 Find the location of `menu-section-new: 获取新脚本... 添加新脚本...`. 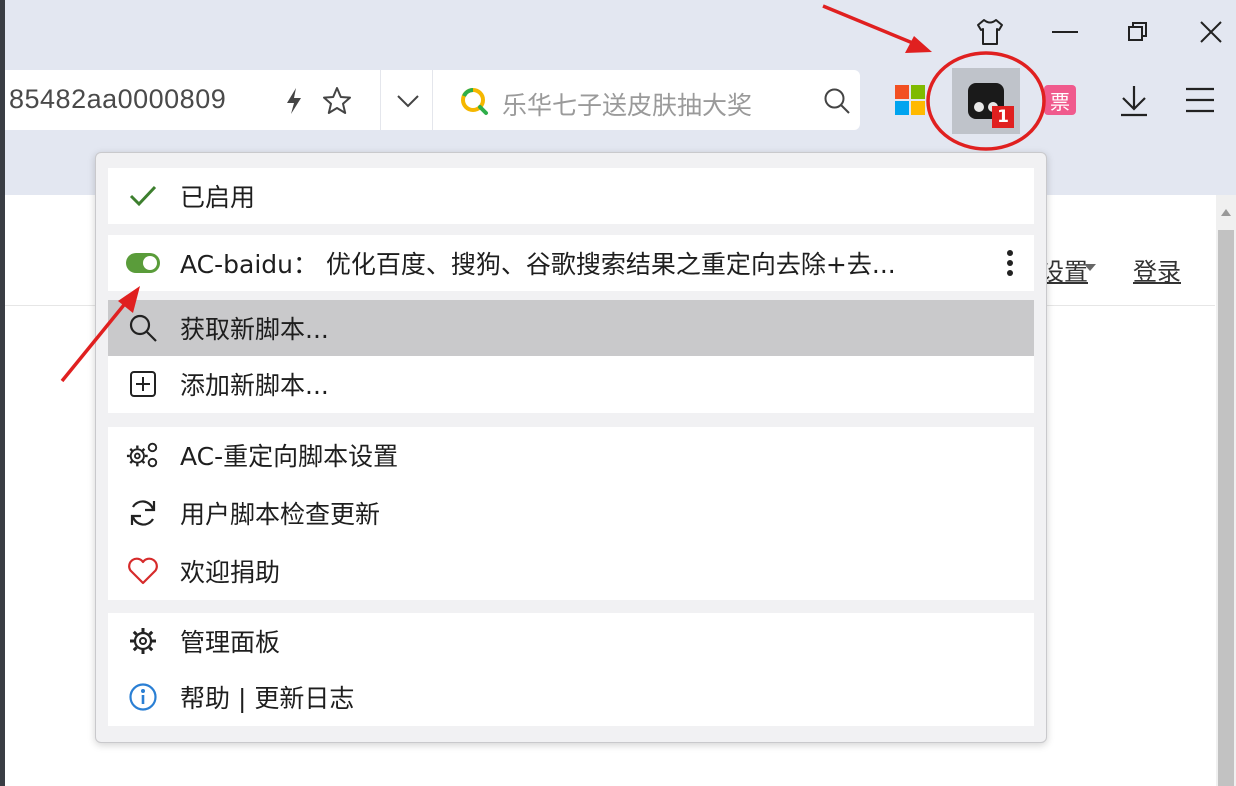

menu-section-new: 获取新脚本... 添加新脚本... is located at coordinates (571, 356).